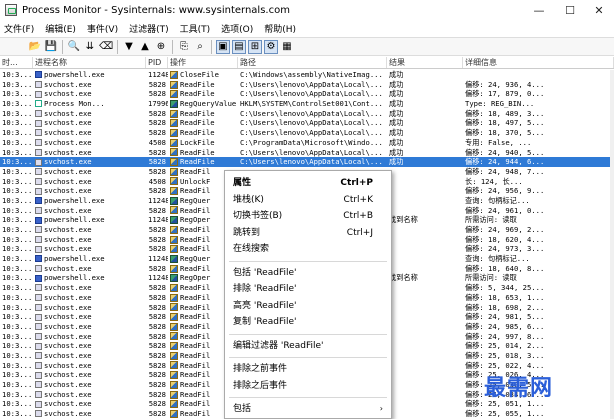 Image resolution: width=614 pixels, height=419 pixels. I want to click on magnify-icon: 🔍, so click(74, 47).